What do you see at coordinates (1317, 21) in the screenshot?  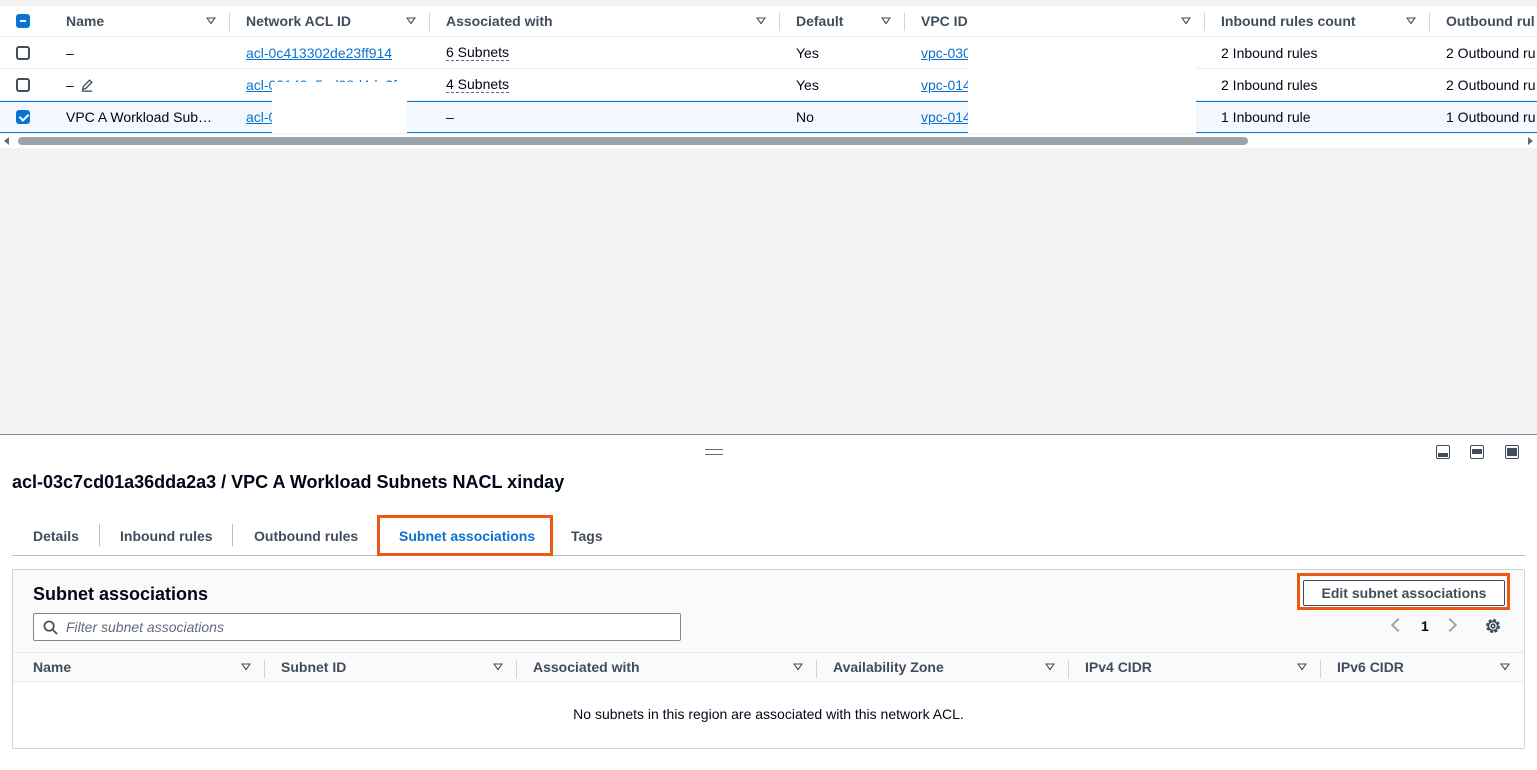 I see `column-header-inbound: Inbound rules count` at bounding box center [1317, 21].